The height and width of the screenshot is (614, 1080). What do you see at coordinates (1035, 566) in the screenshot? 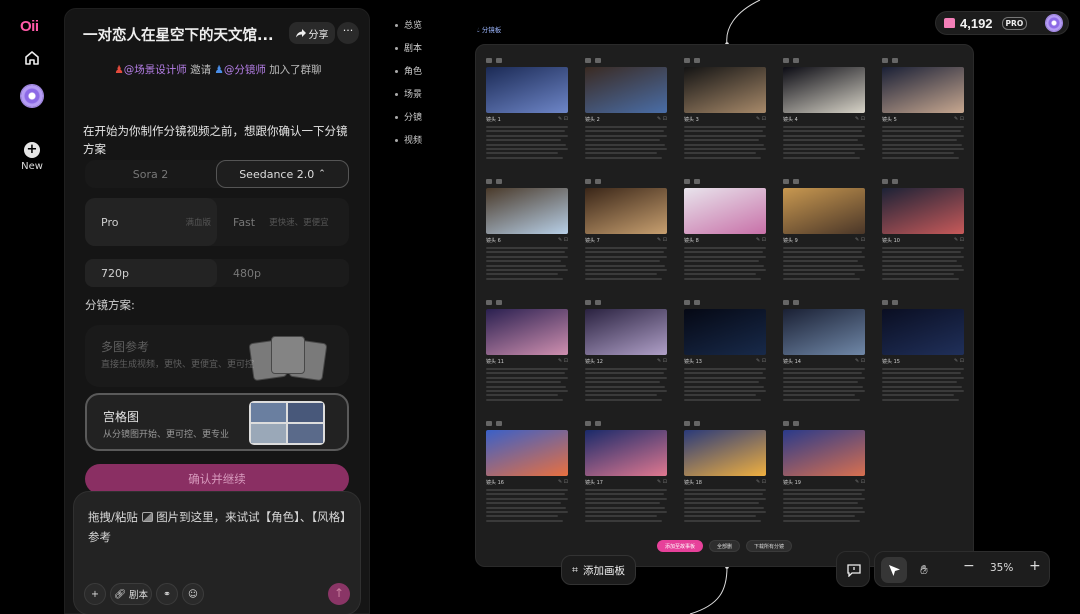
I see `zoom-in-button: +` at bounding box center [1035, 566].